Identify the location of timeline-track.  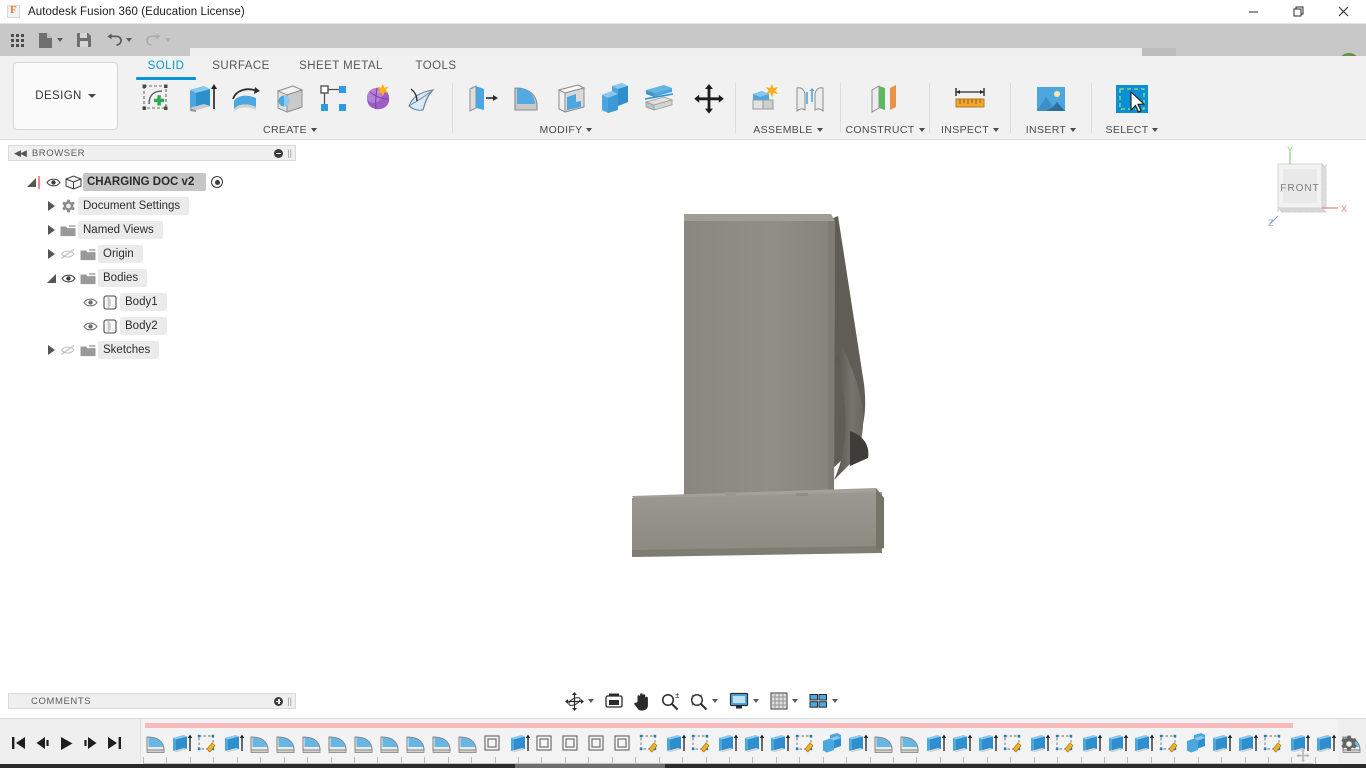
(750, 743).